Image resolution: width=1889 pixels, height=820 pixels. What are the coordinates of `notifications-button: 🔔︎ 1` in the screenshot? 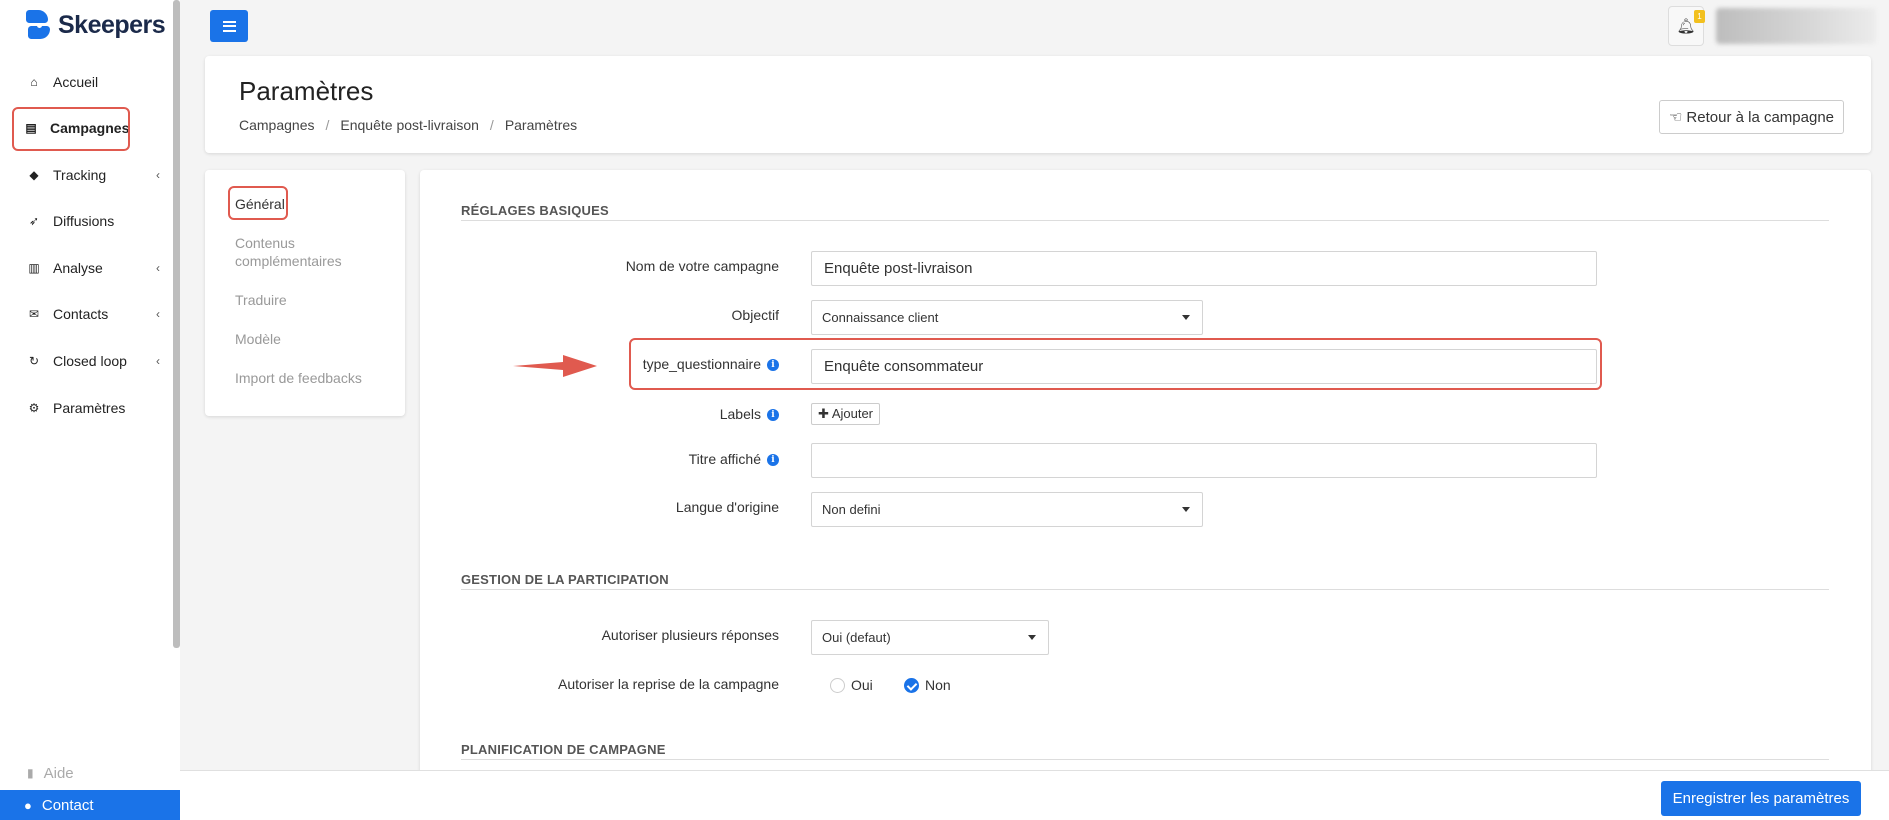 It's located at (1686, 26).